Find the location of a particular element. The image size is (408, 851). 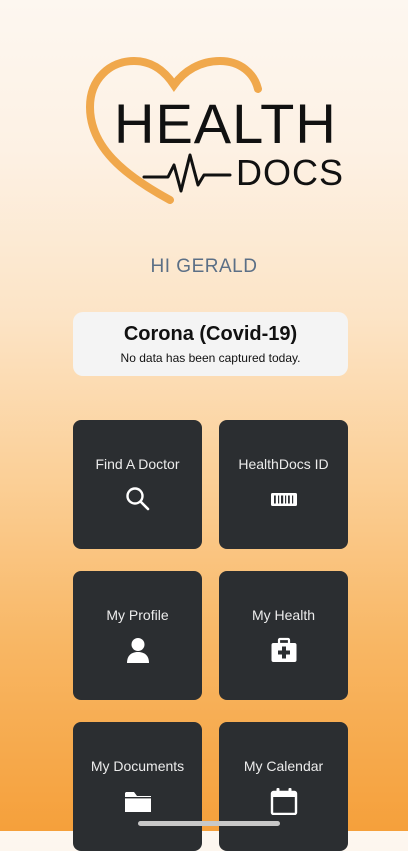

my-profile-button: My Profile is located at coordinates (137, 635).